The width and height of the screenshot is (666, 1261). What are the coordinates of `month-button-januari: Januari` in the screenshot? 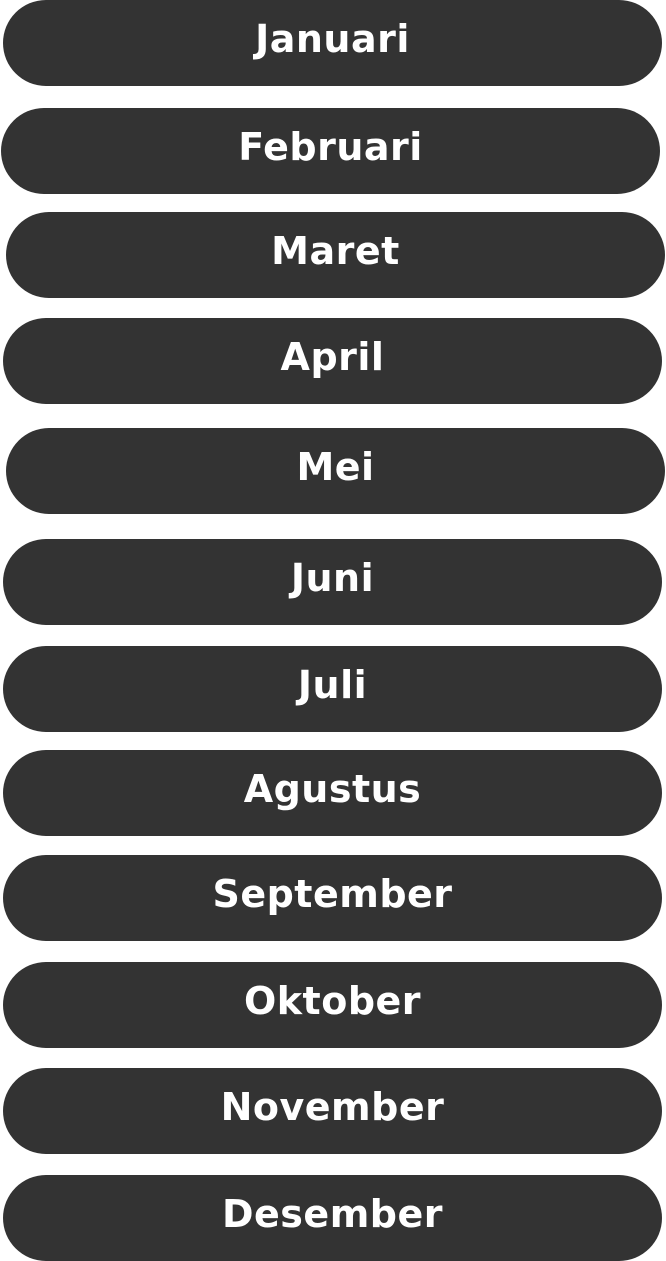 It's located at (332, 43).